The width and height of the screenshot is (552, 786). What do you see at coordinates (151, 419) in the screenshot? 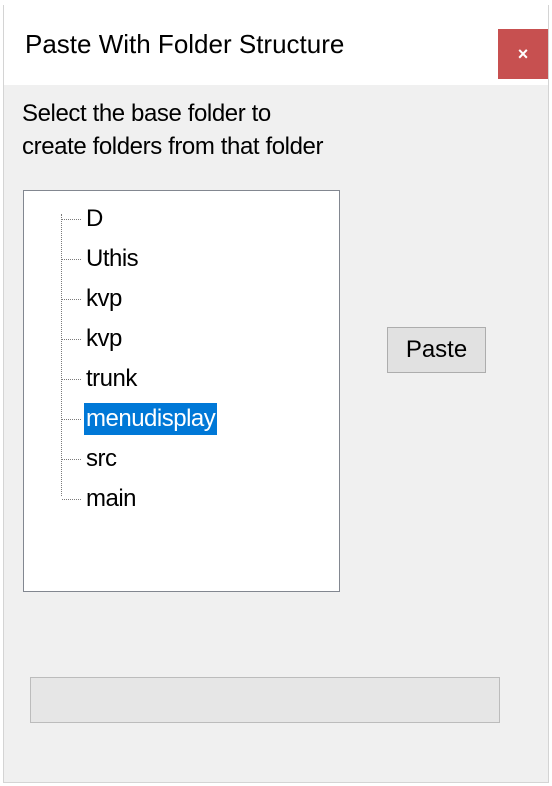
I see `tree-node-label: menudisplay` at bounding box center [151, 419].